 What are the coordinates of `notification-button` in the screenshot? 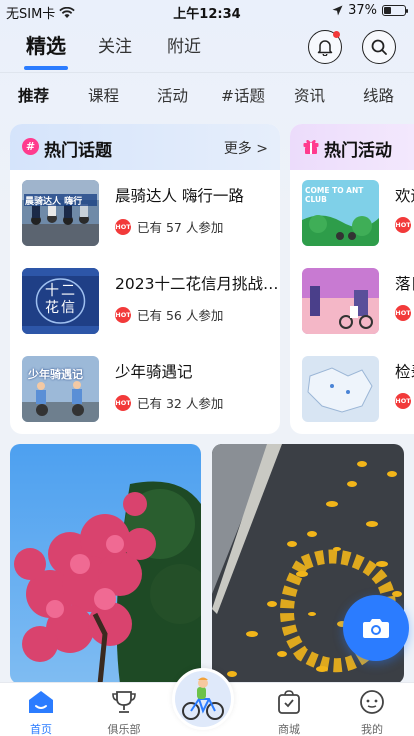 It's located at (325, 47).